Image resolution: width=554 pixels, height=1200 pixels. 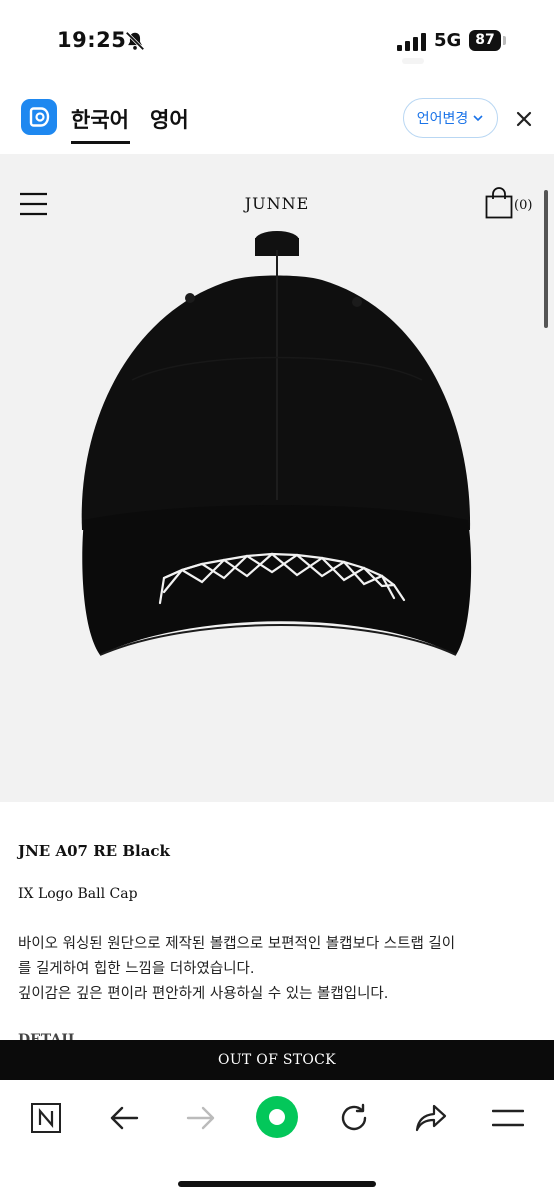 What do you see at coordinates (48, 1036) in the screenshot?
I see `detail-heading: DETAIL` at bounding box center [48, 1036].